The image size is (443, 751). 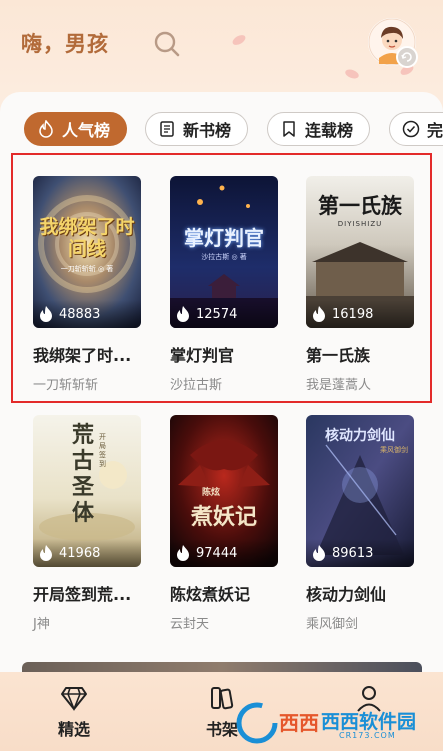 What do you see at coordinates (369, 722) in the screenshot?
I see `watermark-text: 西西软件园` at bounding box center [369, 722].